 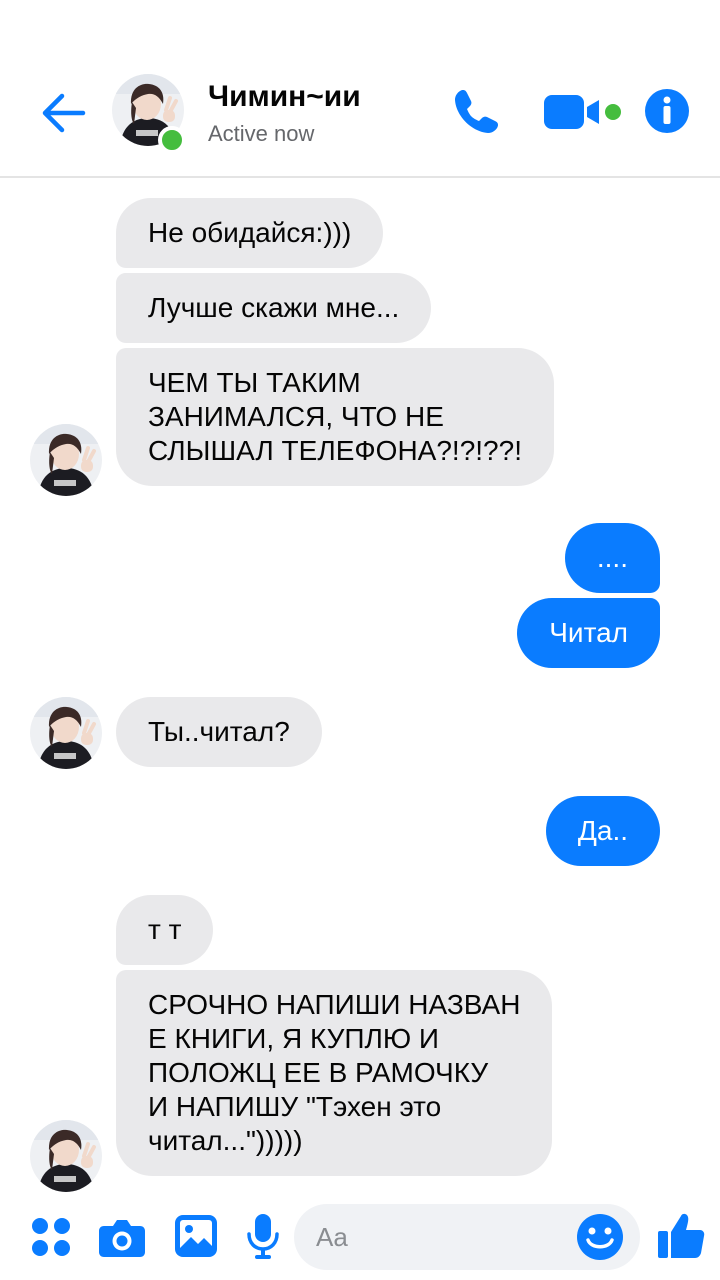 I want to click on phone-icon, so click(x=476, y=112).